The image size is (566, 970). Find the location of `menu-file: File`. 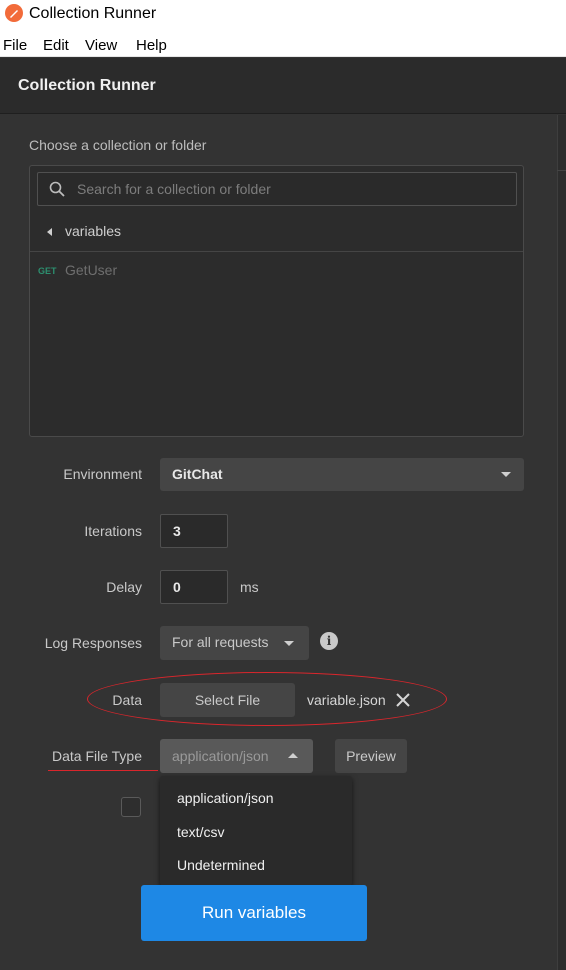

menu-file: File is located at coordinates (15, 45).